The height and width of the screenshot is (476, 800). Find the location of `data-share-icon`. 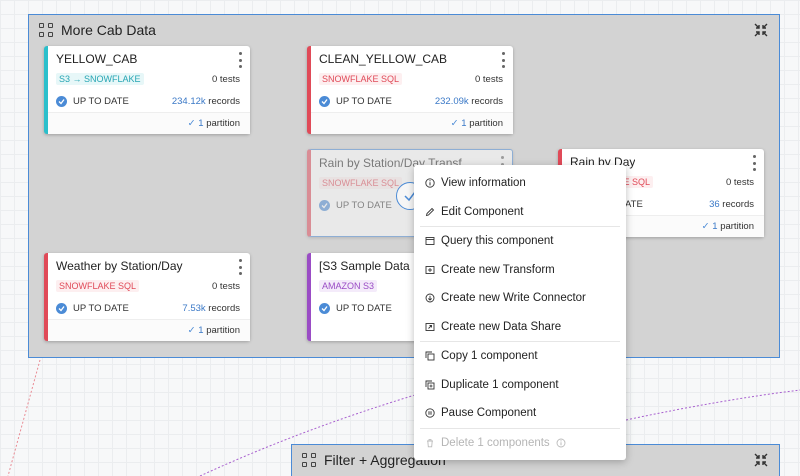

data-share-icon is located at coordinates (430, 327).